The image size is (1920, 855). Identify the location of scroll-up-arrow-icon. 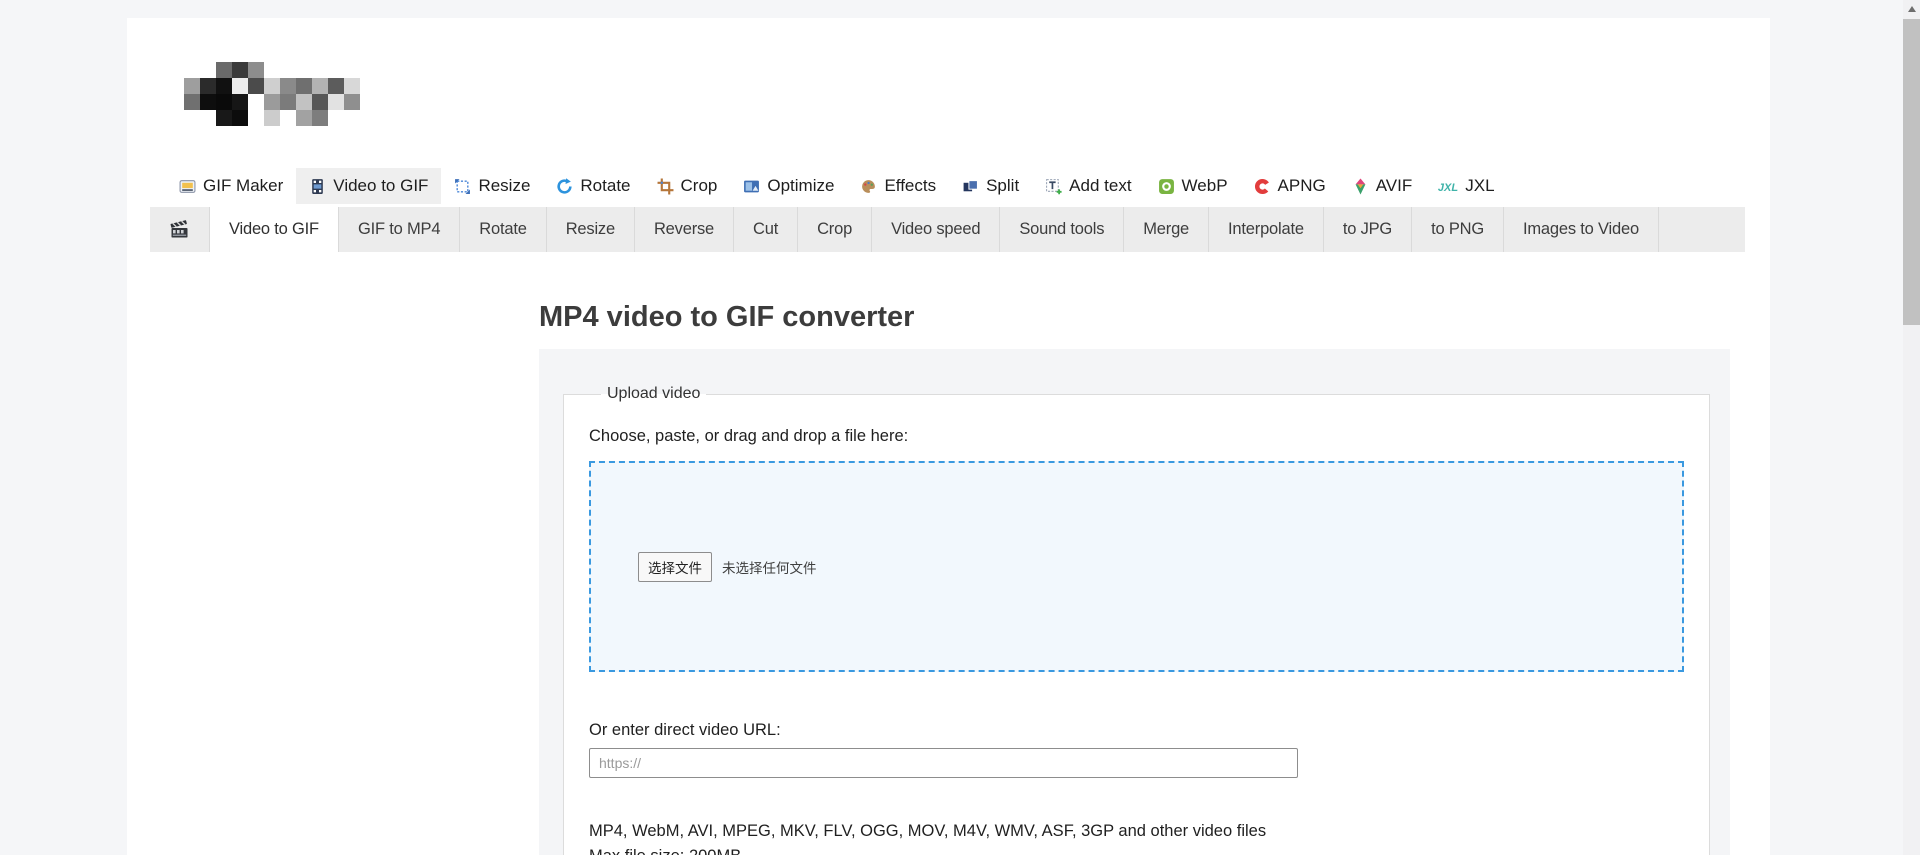
(1911, 8).